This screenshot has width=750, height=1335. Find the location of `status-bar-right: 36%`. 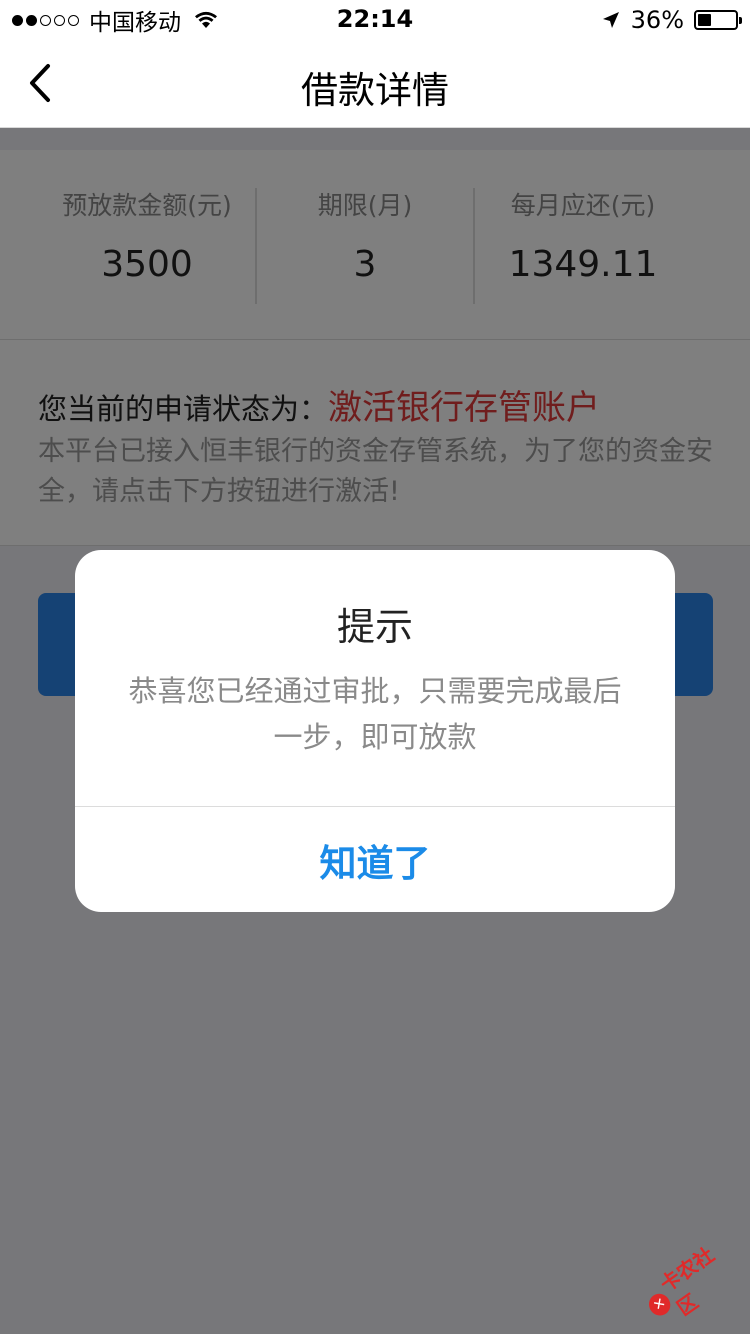

status-bar-right: 36% is located at coordinates (671, 20).